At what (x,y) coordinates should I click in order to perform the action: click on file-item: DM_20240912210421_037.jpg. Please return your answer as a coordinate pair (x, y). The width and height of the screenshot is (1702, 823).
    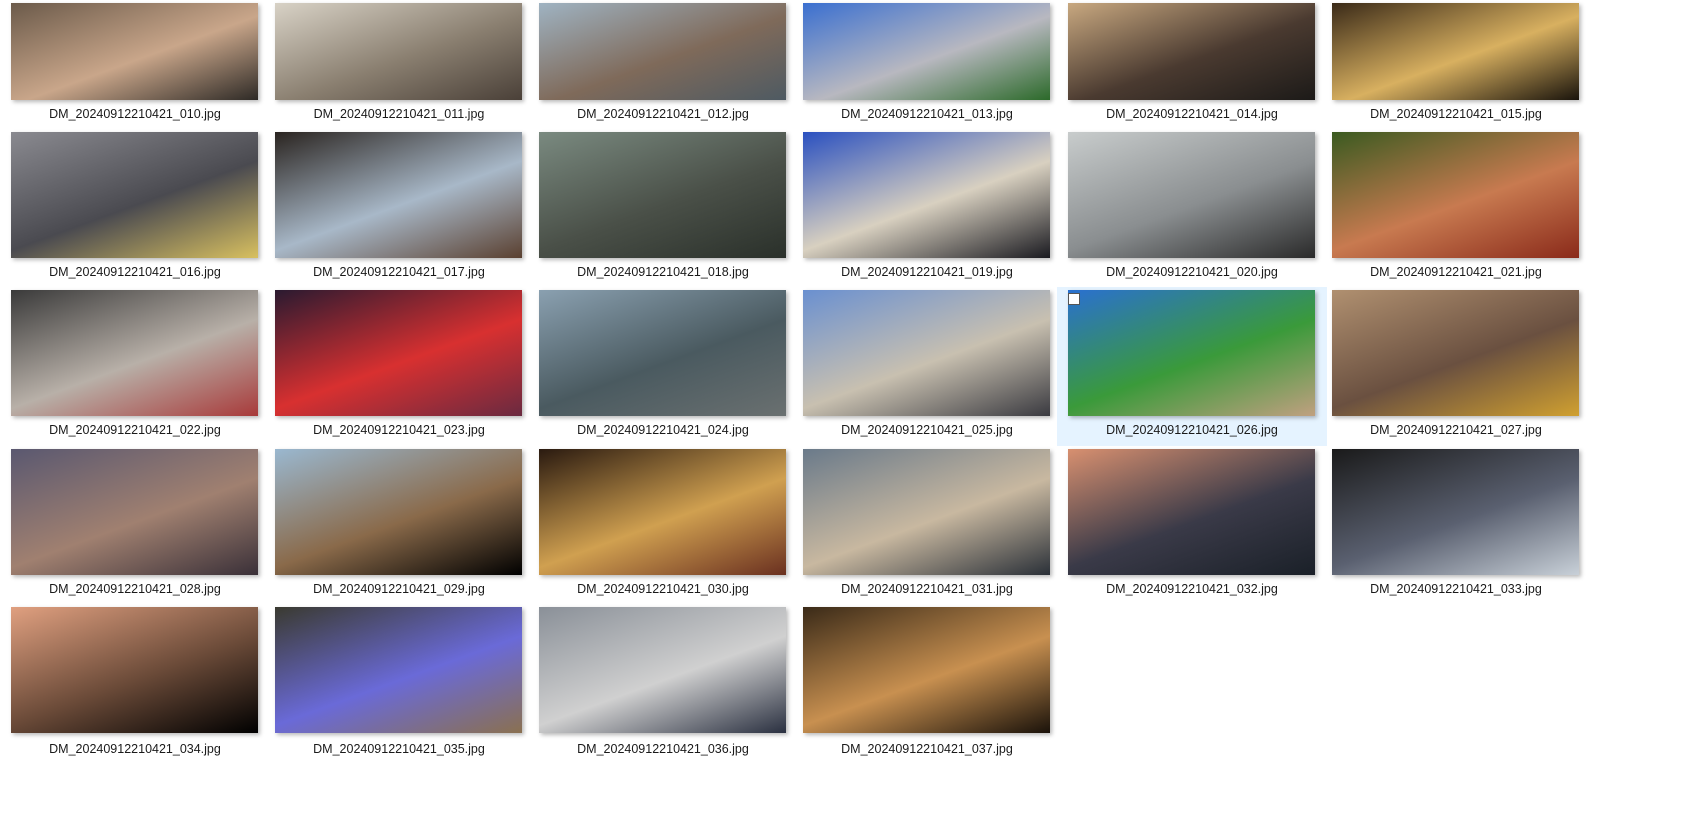
    Looking at the image, I should click on (927, 683).